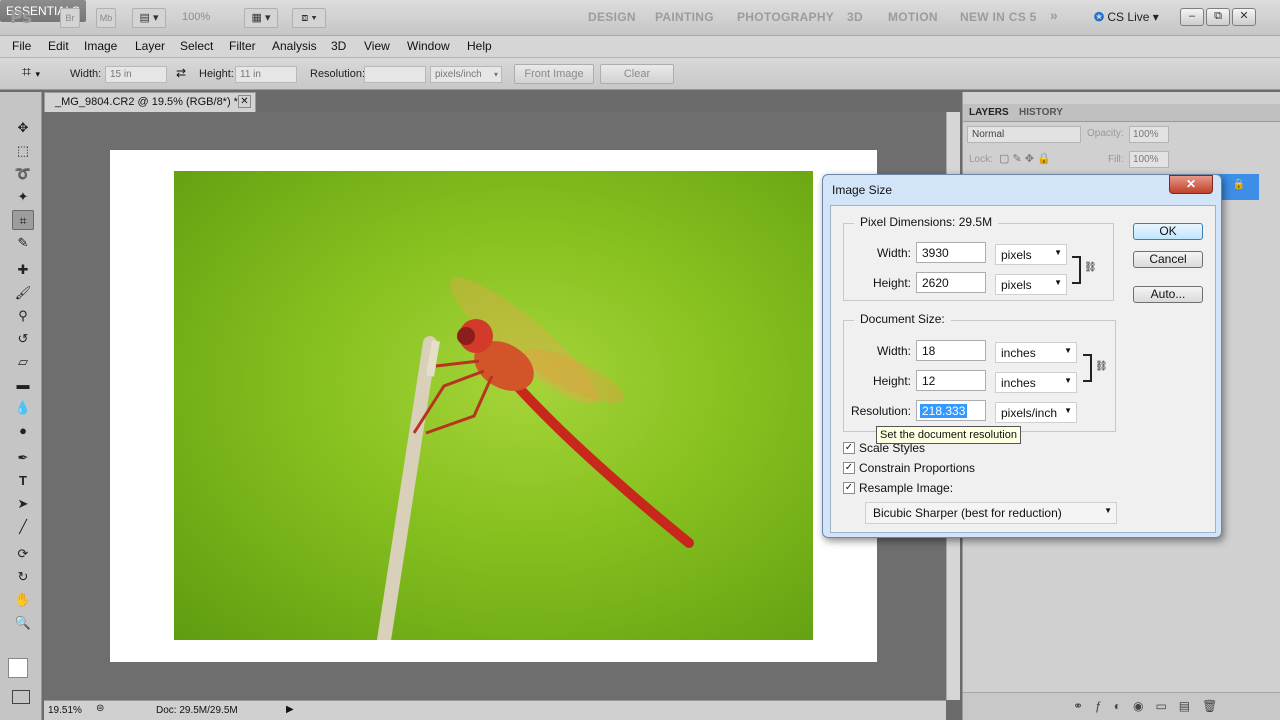 Image resolution: width=1280 pixels, height=720 pixels. I want to click on crop-tool-preset-icon: ⌗ ▾, so click(31, 73).